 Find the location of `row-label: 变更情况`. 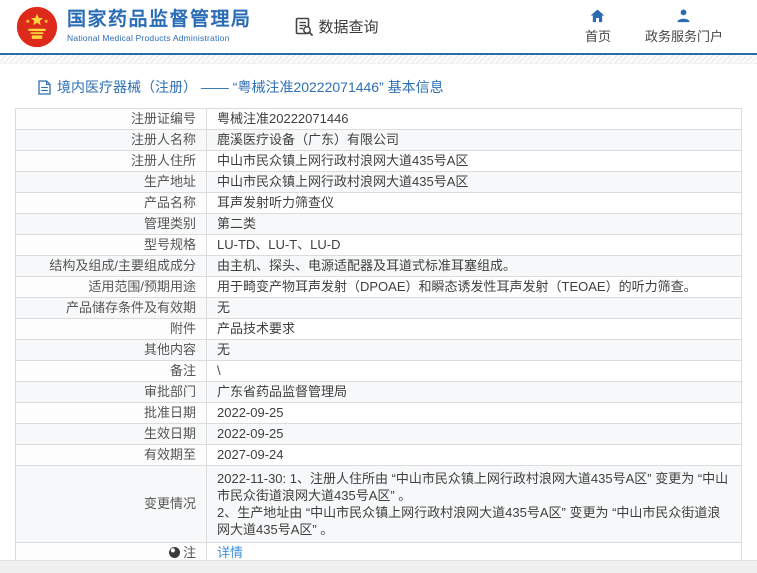

row-label: 变更情况 is located at coordinates (111, 504).